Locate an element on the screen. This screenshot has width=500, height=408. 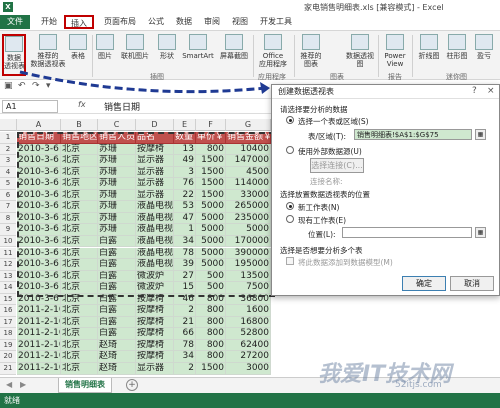
cell-b12: 北京 is located at coordinates (79, 265).